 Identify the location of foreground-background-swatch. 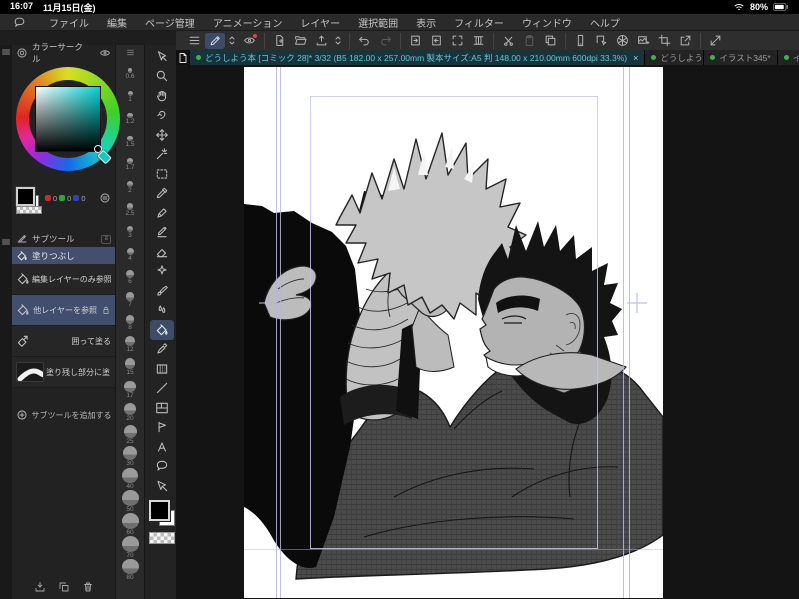
(28, 200).